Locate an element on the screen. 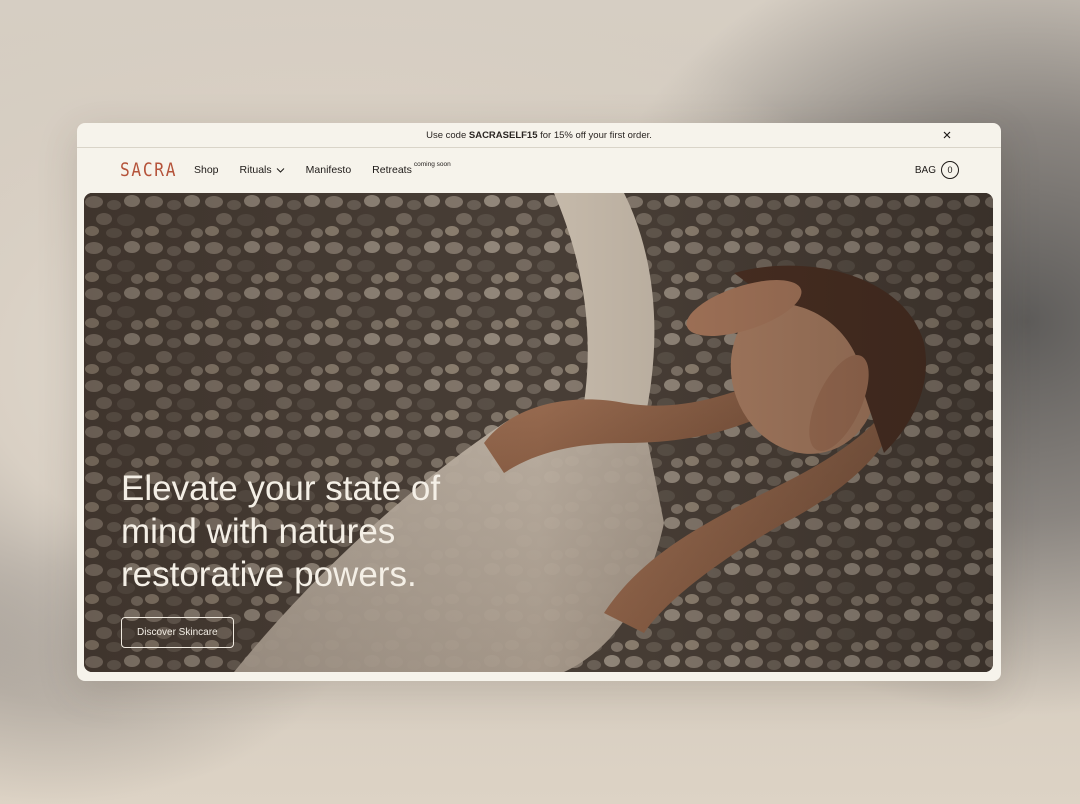 The height and width of the screenshot is (804, 1080). coming-soon-badge: coming soon is located at coordinates (432, 164).